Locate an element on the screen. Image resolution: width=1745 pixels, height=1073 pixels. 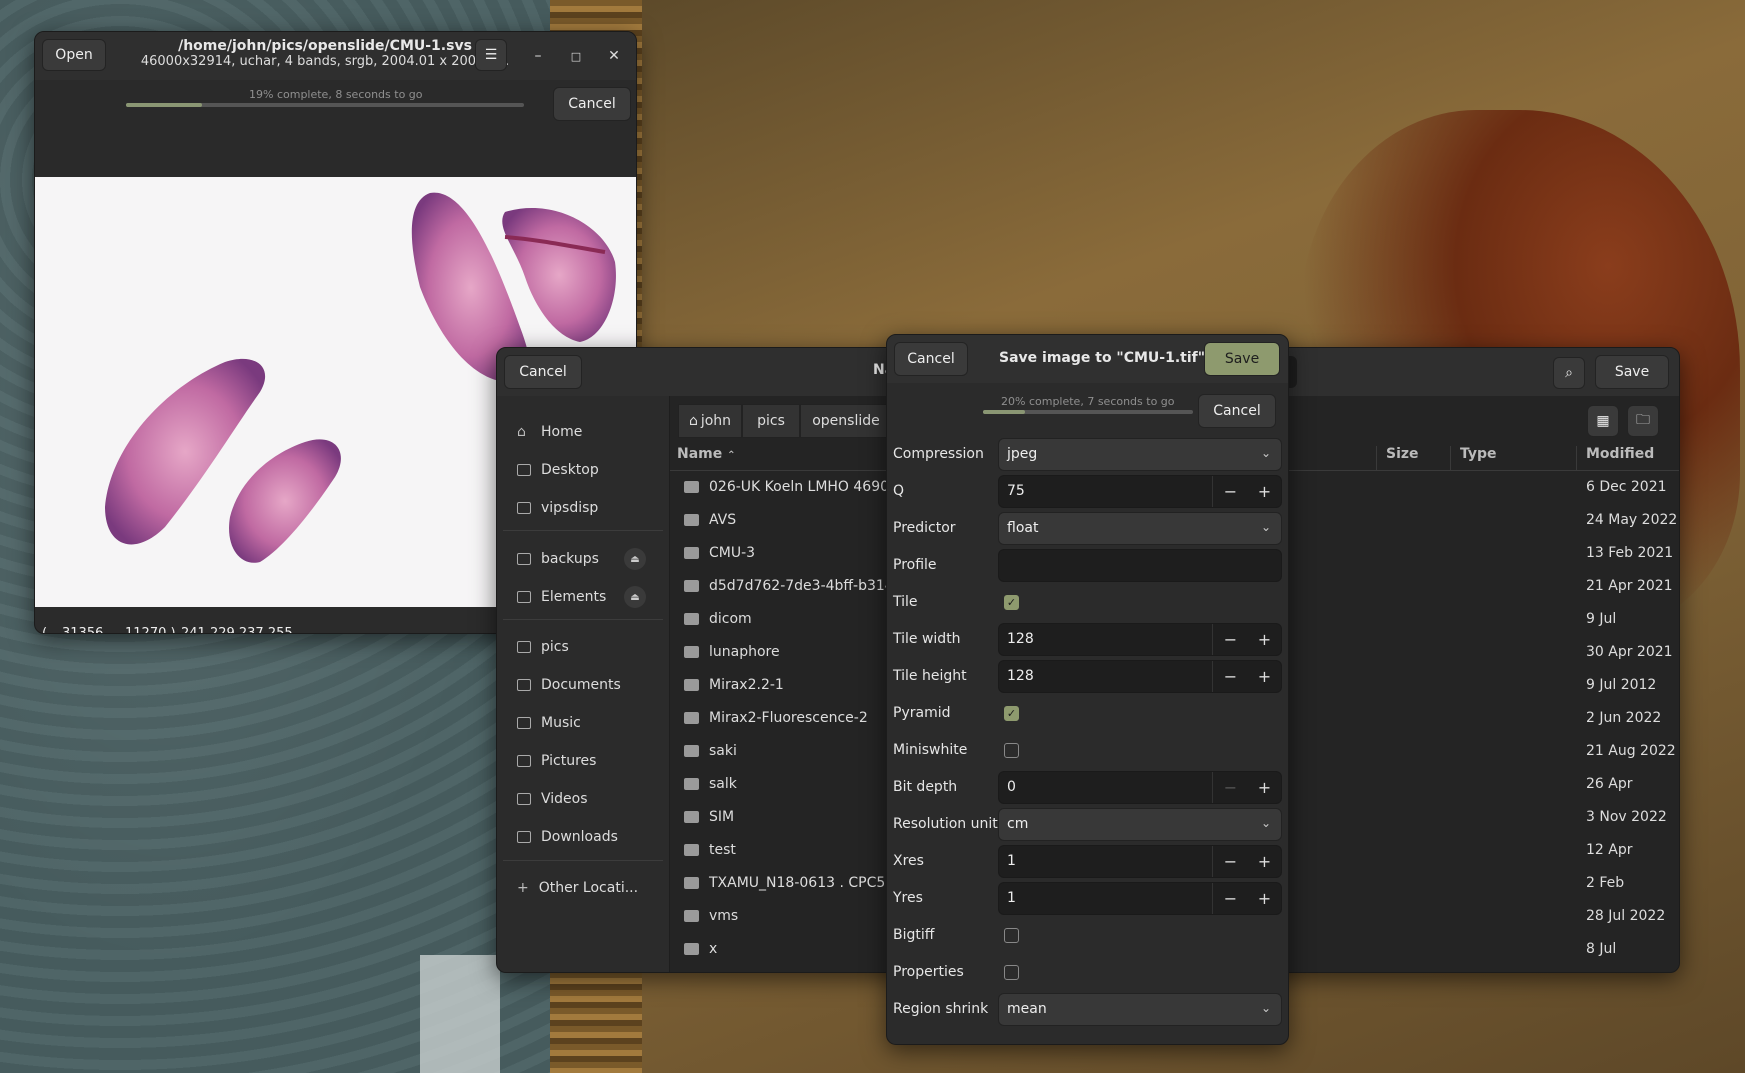
sidebar-item-music: Music is located at coordinates (549, 723).